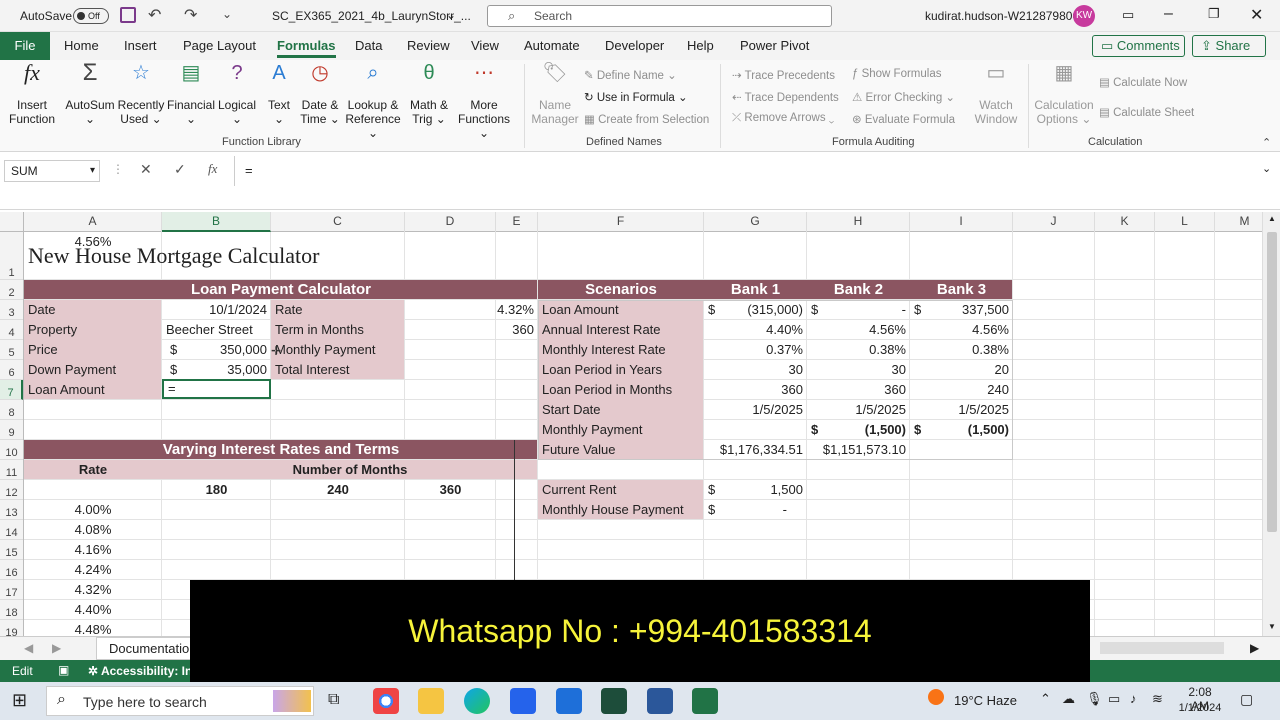 This screenshot has width=1280, height=720. What do you see at coordinates (12, 222) in the screenshot?
I see `select-all-corner` at bounding box center [12, 222].